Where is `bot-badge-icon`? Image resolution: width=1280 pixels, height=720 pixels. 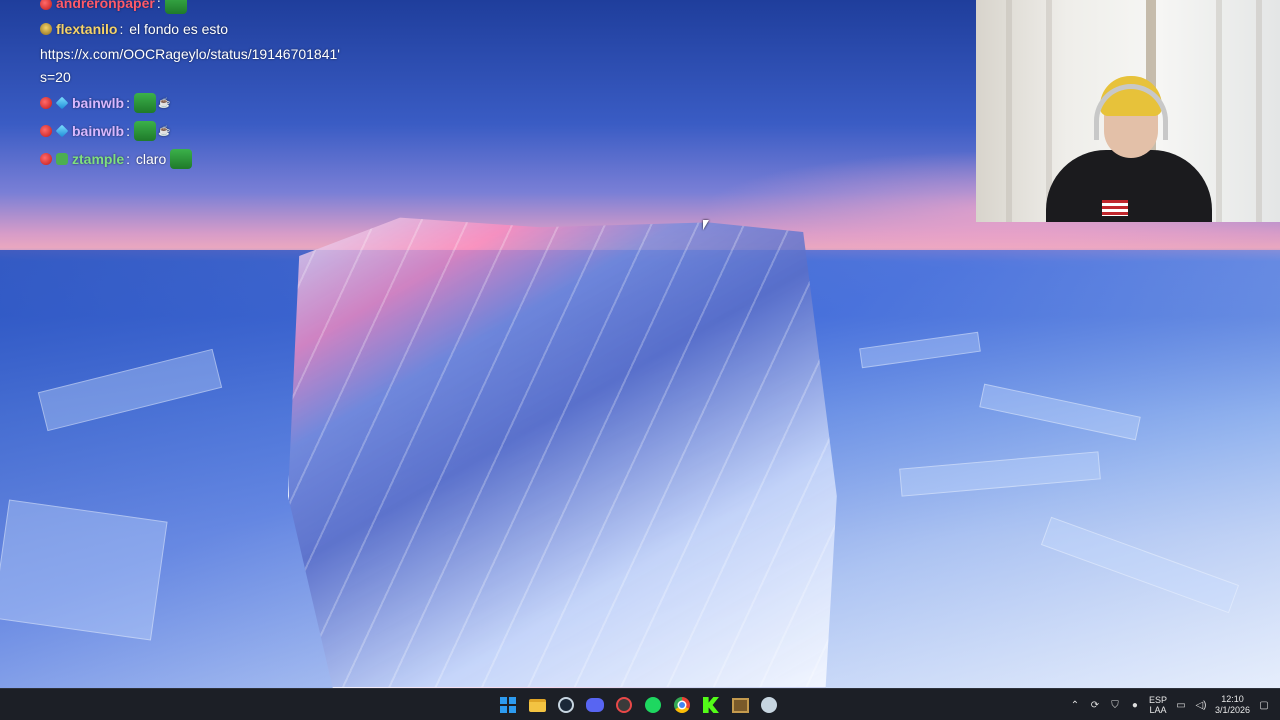 bot-badge-icon is located at coordinates (62, 159).